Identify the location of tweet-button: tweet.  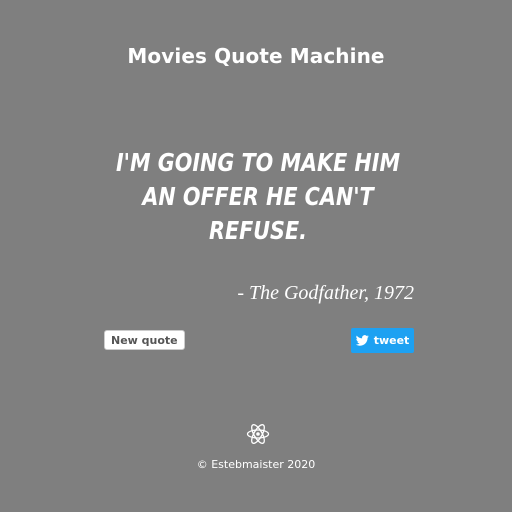
(382, 340).